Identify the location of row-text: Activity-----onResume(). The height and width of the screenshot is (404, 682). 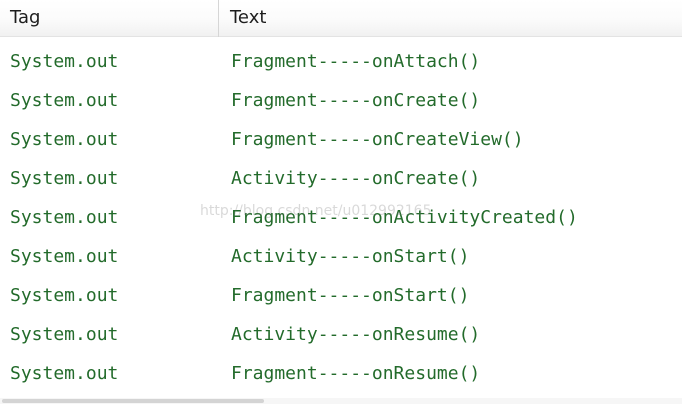
(356, 334).